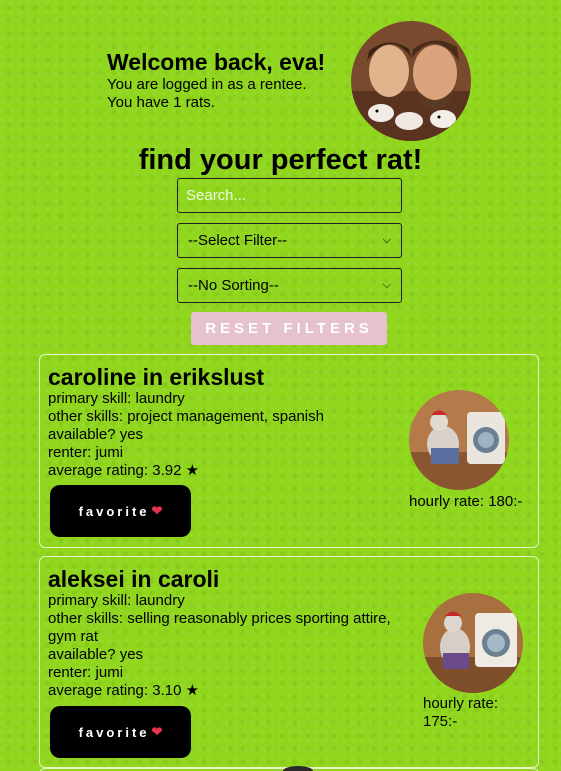 The image size is (561, 771). What do you see at coordinates (289, 328) in the screenshot?
I see `reset-filters-button: RESET FILTERS` at bounding box center [289, 328].